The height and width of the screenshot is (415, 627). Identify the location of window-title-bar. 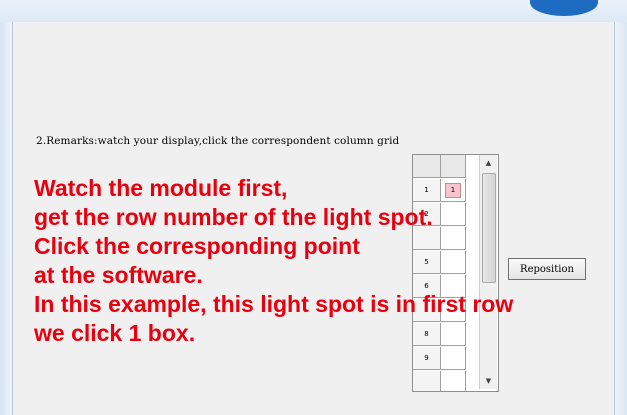
(313, 11).